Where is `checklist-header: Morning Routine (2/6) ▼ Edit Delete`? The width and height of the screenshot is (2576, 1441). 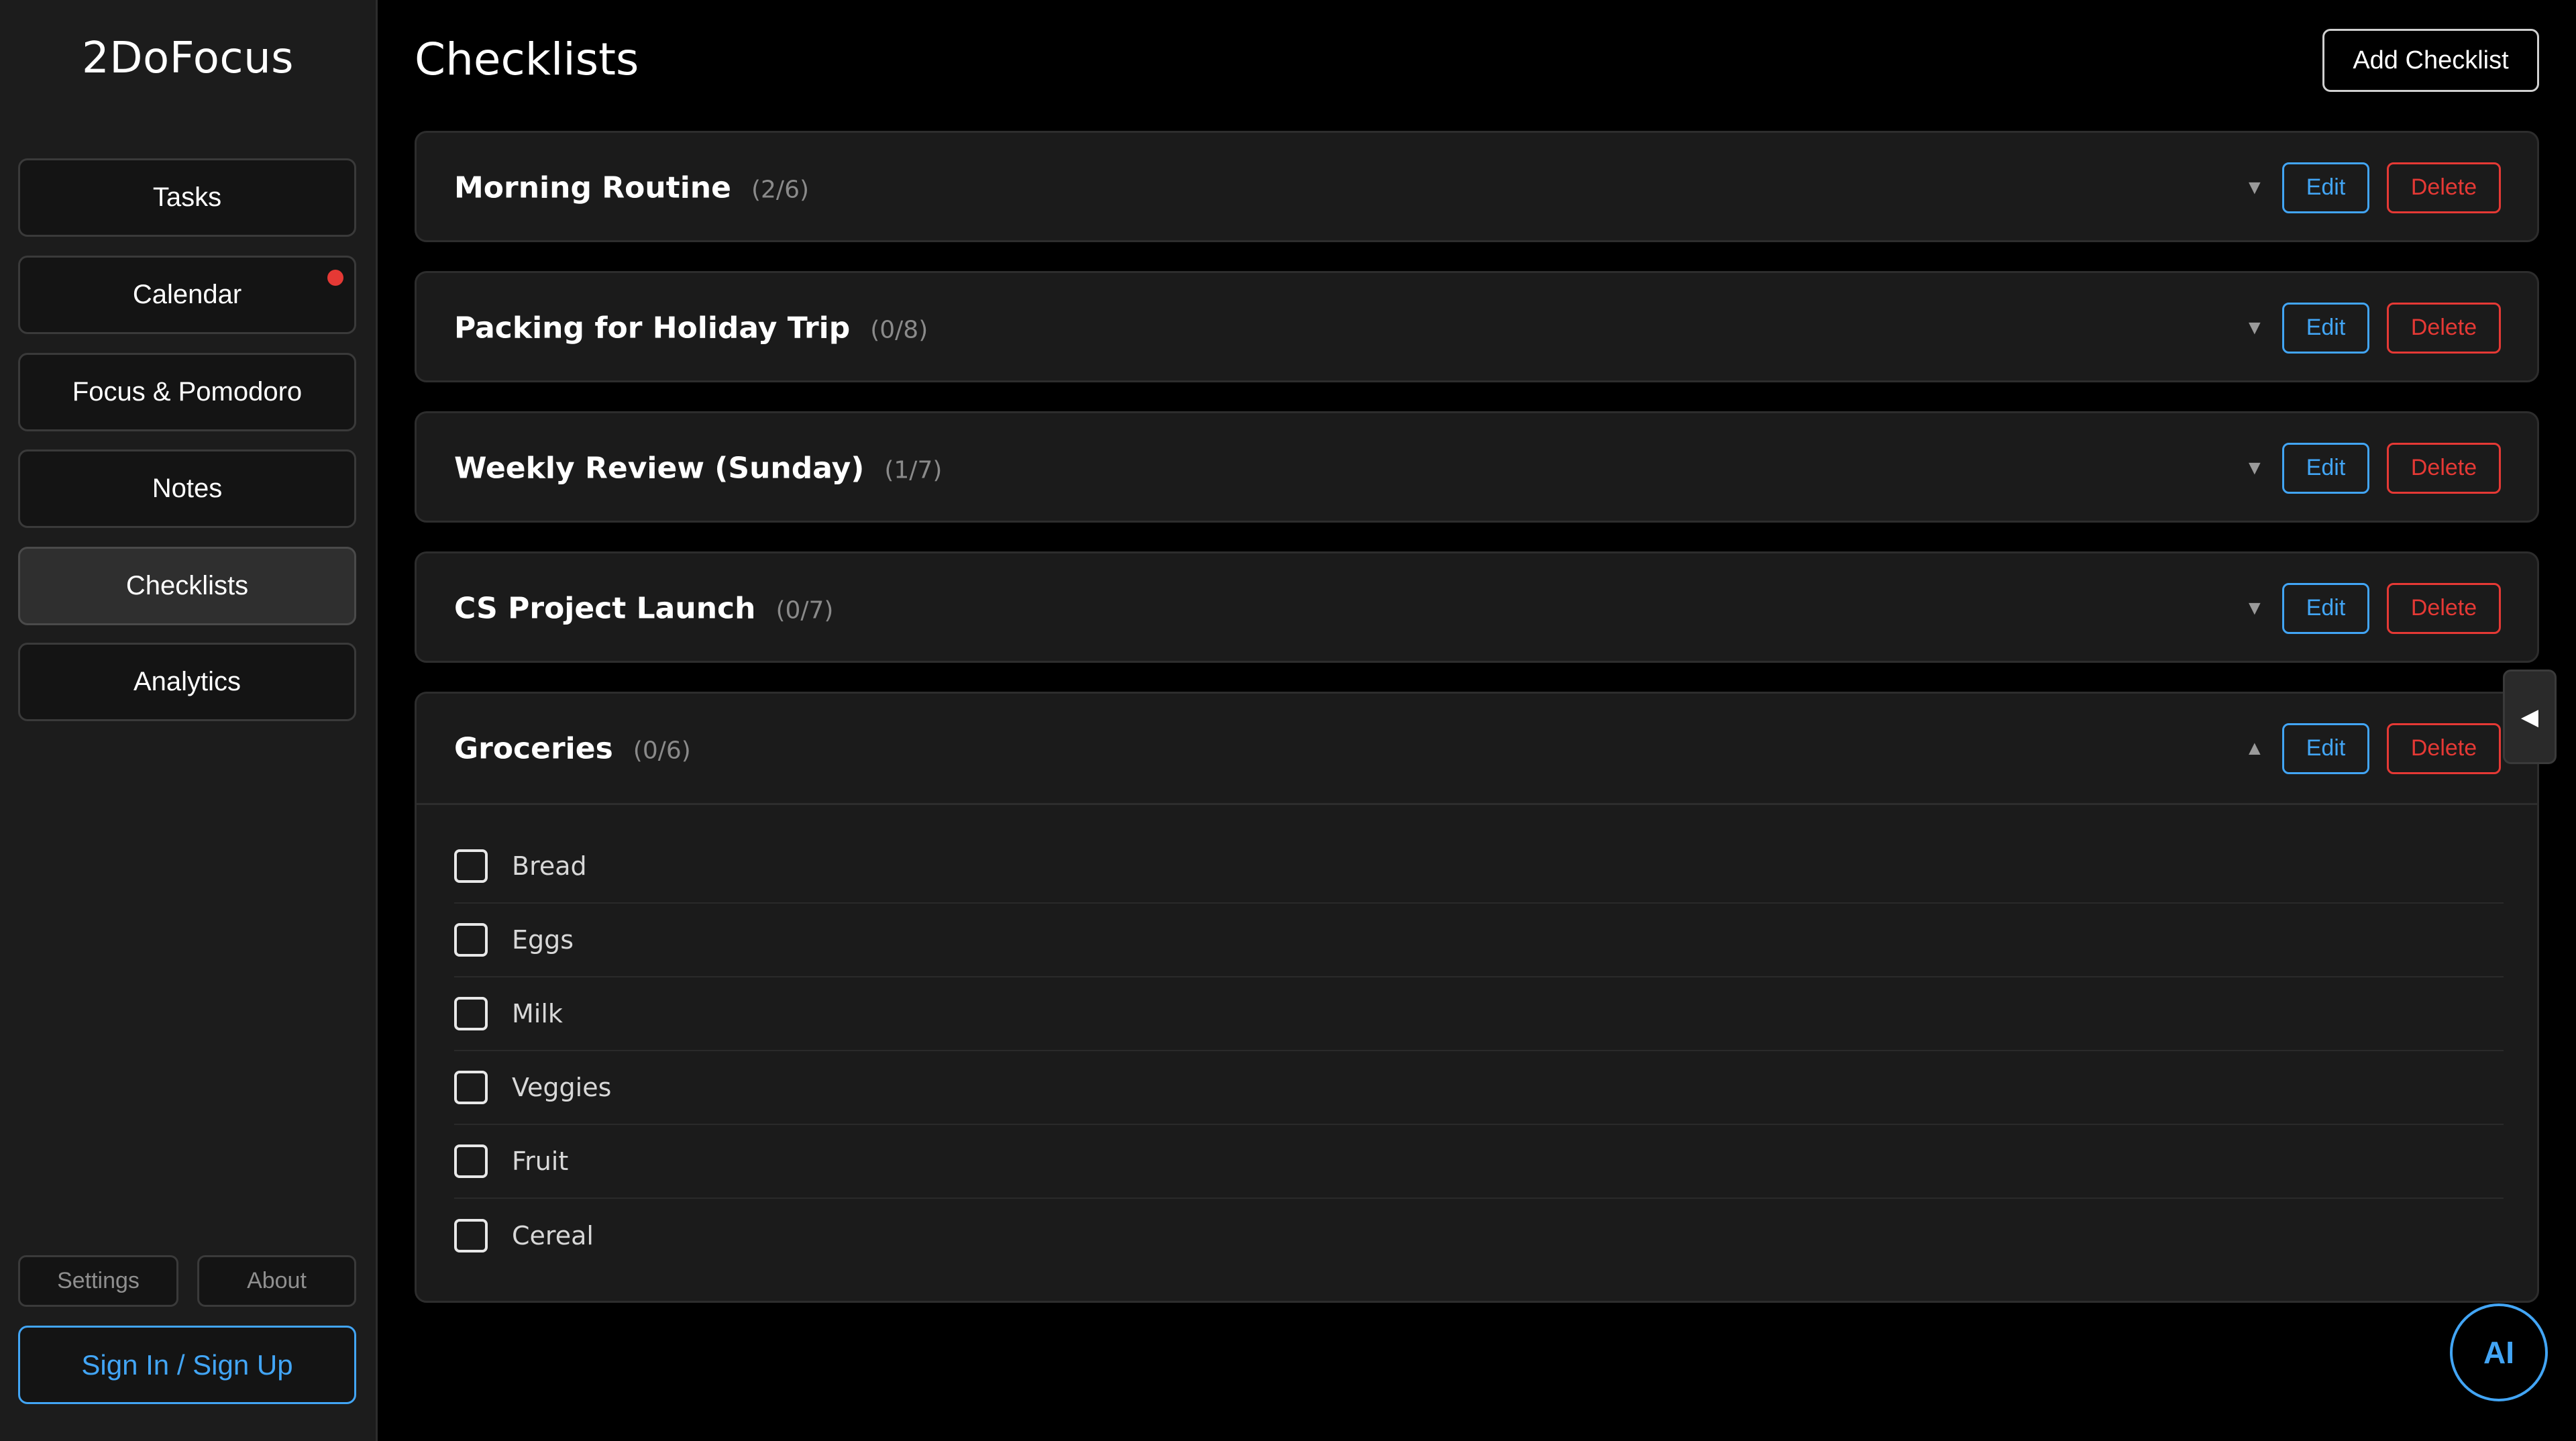 checklist-header: Morning Routine (2/6) ▼ Edit Delete is located at coordinates (1477, 187).